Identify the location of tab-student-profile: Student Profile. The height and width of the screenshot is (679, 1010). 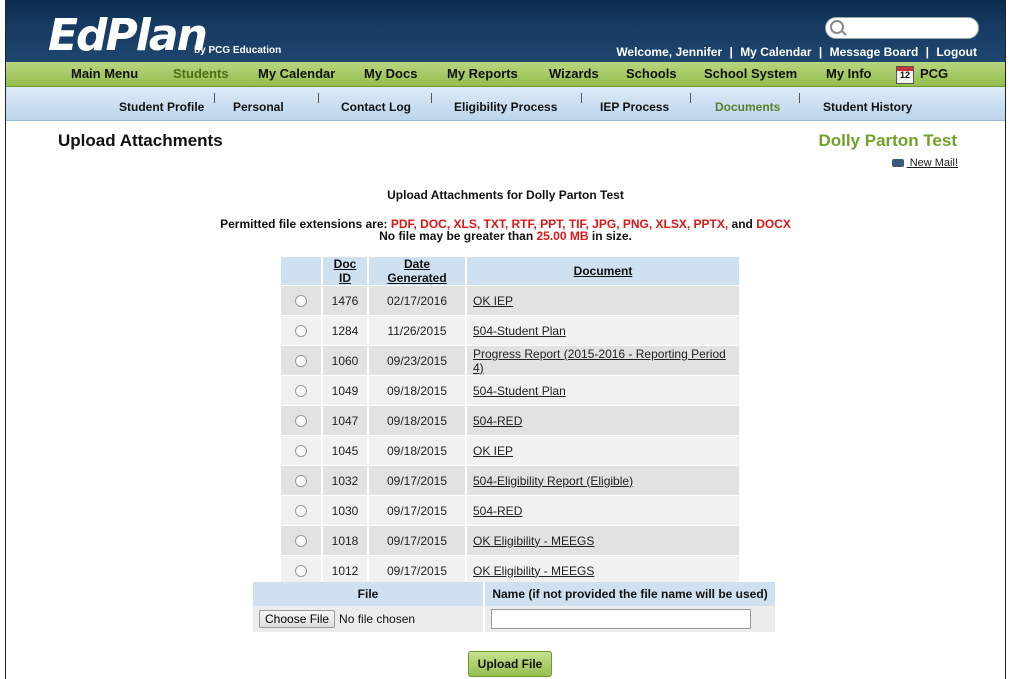
(161, 107).